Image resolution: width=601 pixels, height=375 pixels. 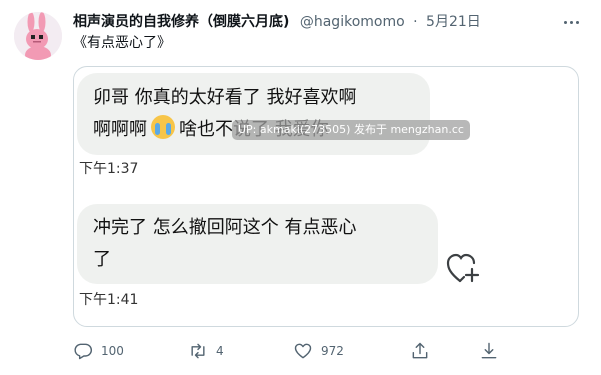 What do you see at coordinates (332, 351) in the screenshot?
I see `like-count: 972` at bounding box center [332, 351].